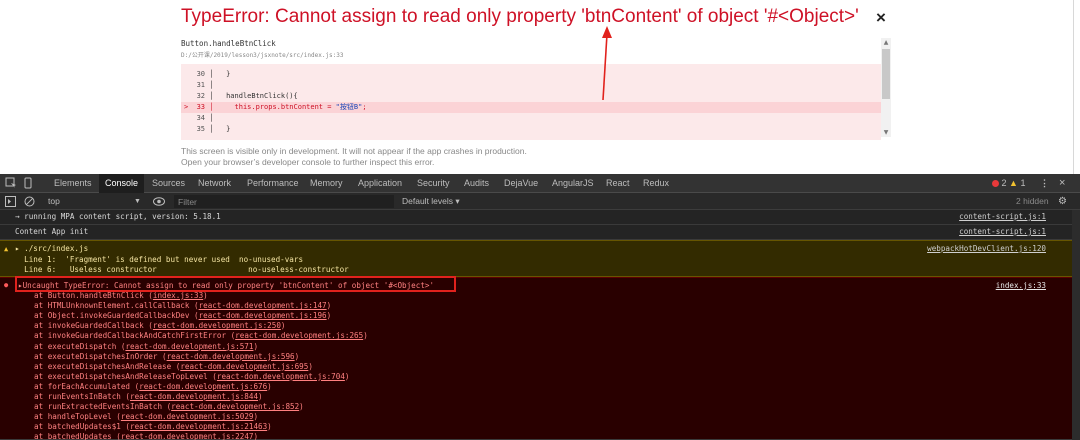 The height and width of the screenshot is (440, 1080). What do you see at coordinates (228, 43) in the screenshot?
I see `error-function-name: Button.handleBtnClick` at bounding box center [228, 43].